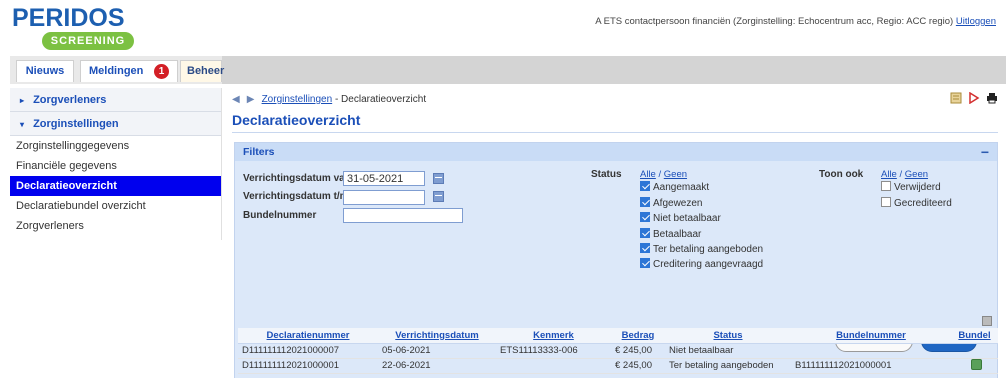 Image resolution: width=1008 pixels, height=378 pixels. What do you see at coordinates (638, 336) in the screenshot?
I see `col-header-bedrag: Bedrag` at bounding box center [638, 336].